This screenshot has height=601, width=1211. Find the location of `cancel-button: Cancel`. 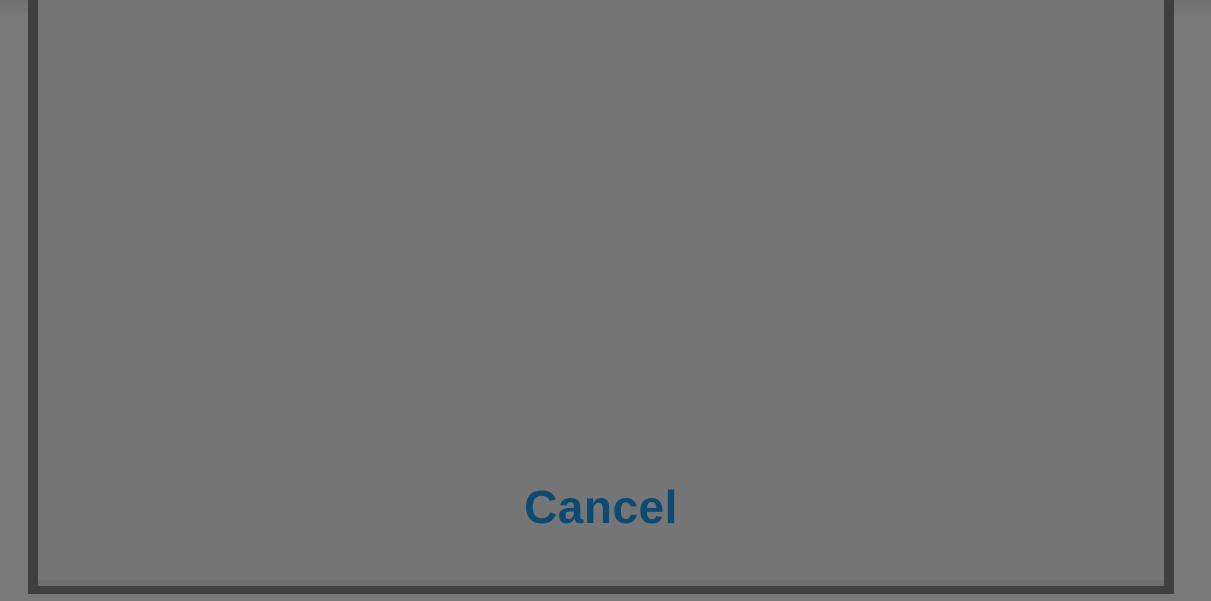

cancel-button: Cancel is located at coordinates (601, 507).